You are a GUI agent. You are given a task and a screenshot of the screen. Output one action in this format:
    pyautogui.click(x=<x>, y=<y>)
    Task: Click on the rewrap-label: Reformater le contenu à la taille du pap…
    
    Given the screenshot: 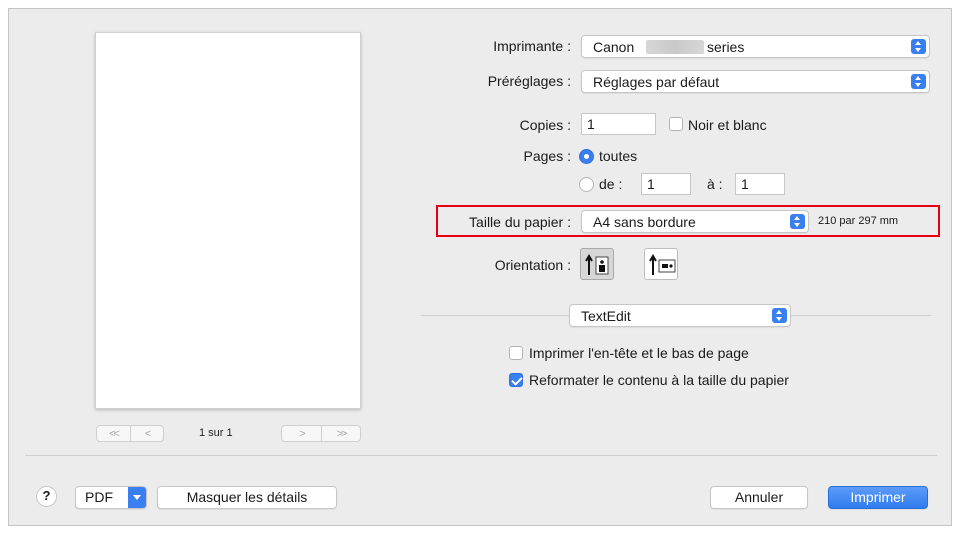 What is the action you would take?
    pyautogui.click(x=659, y=380)
    